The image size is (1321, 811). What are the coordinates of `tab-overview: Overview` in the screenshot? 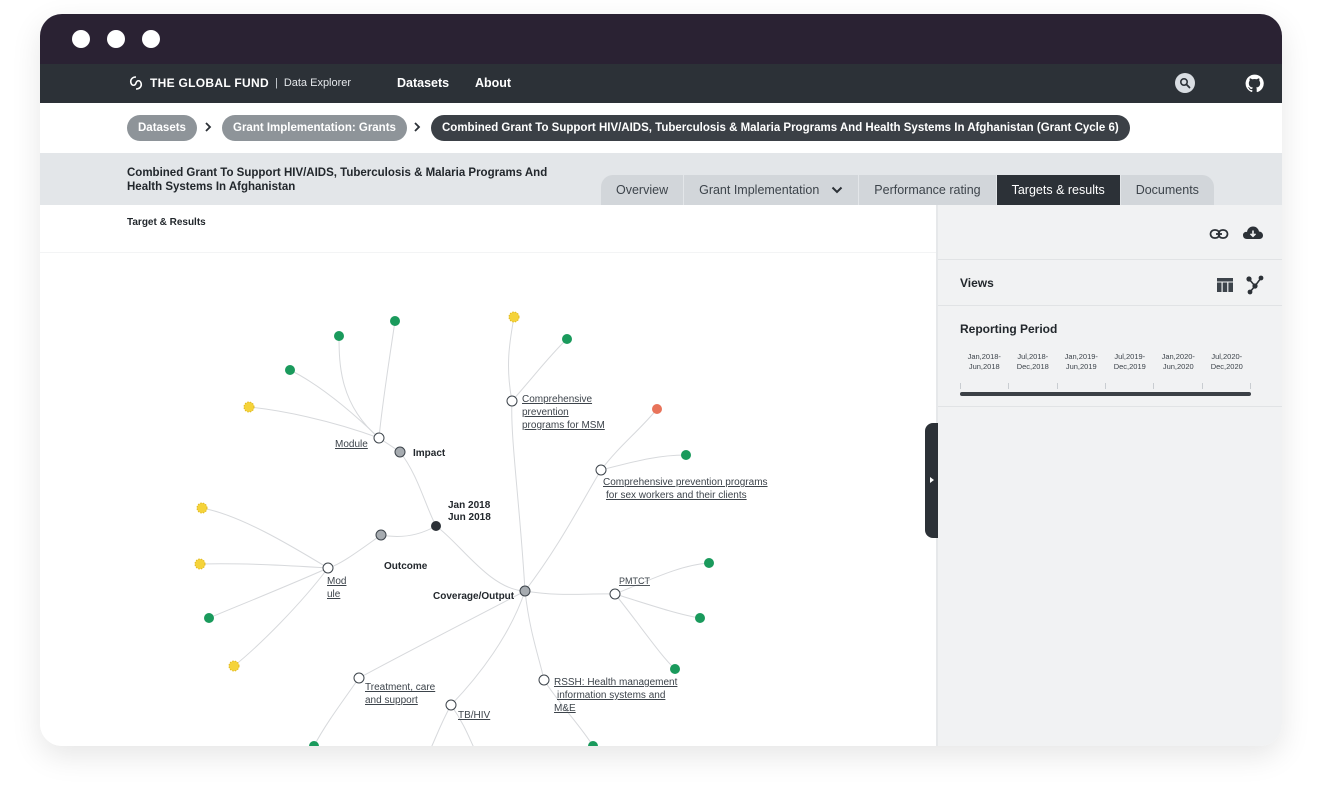 It's located at (643, 190).